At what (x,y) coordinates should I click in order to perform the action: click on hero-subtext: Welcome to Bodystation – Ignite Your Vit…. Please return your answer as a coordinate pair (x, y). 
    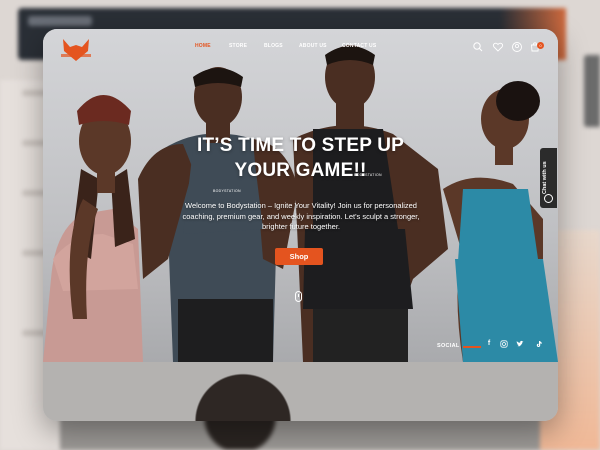
    Looking at the image, I should click on (301, 216).